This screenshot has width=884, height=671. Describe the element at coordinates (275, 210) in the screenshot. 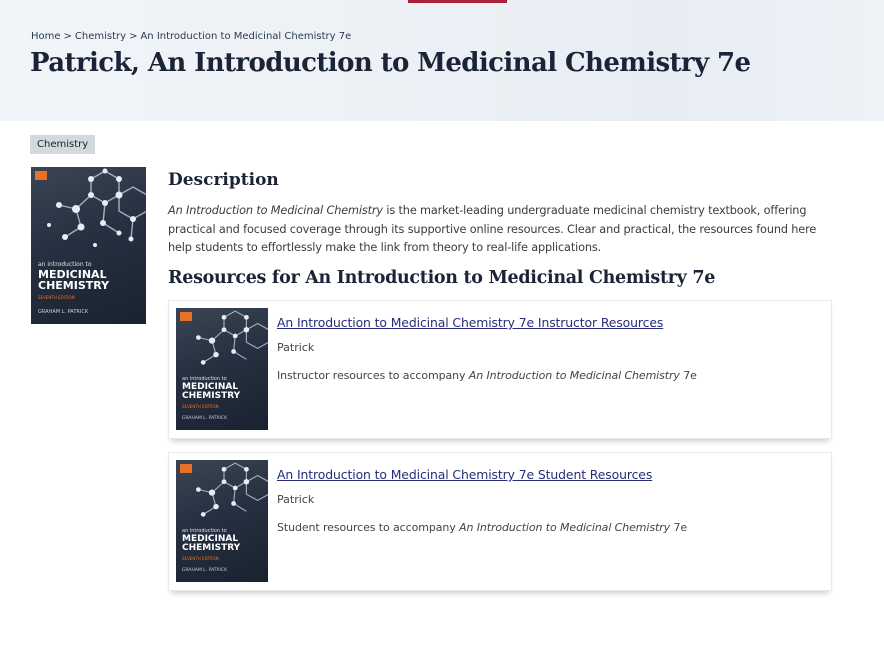

I see `description-book-title: An Introduction to Medicinal Chemistry` at that location.